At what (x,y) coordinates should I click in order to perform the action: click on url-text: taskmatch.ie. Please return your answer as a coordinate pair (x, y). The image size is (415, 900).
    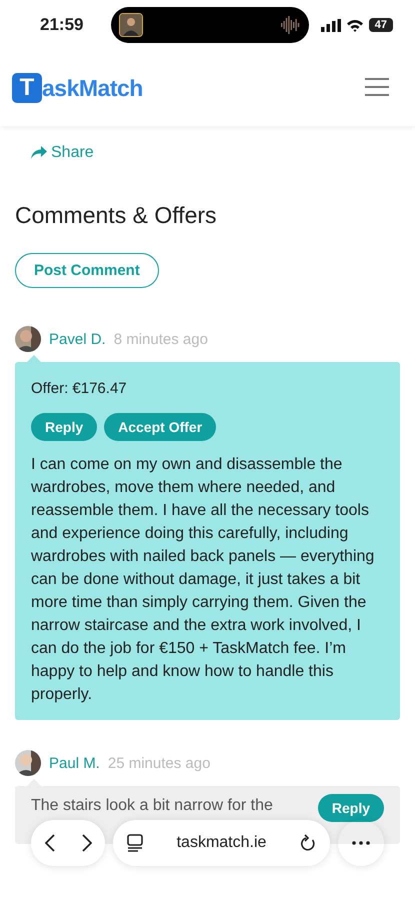
    Looking at the image, I should click on (221, 843).